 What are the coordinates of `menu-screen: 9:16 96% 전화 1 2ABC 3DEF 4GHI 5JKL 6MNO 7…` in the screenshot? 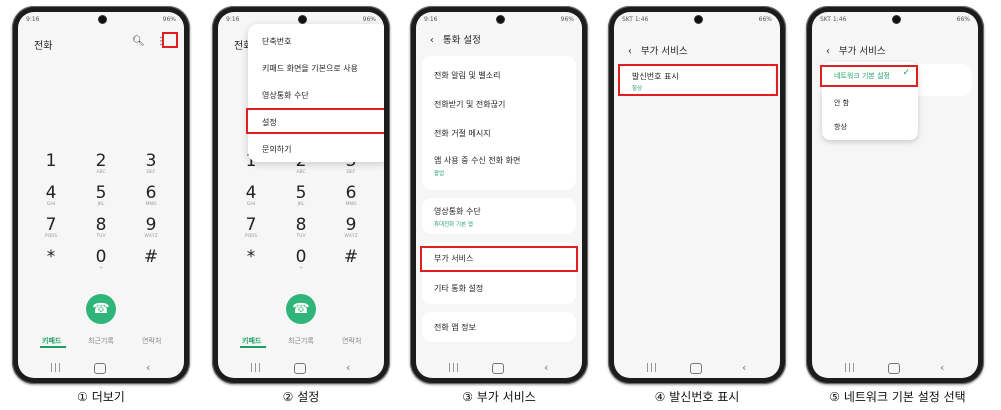 It's located at (301, 195).